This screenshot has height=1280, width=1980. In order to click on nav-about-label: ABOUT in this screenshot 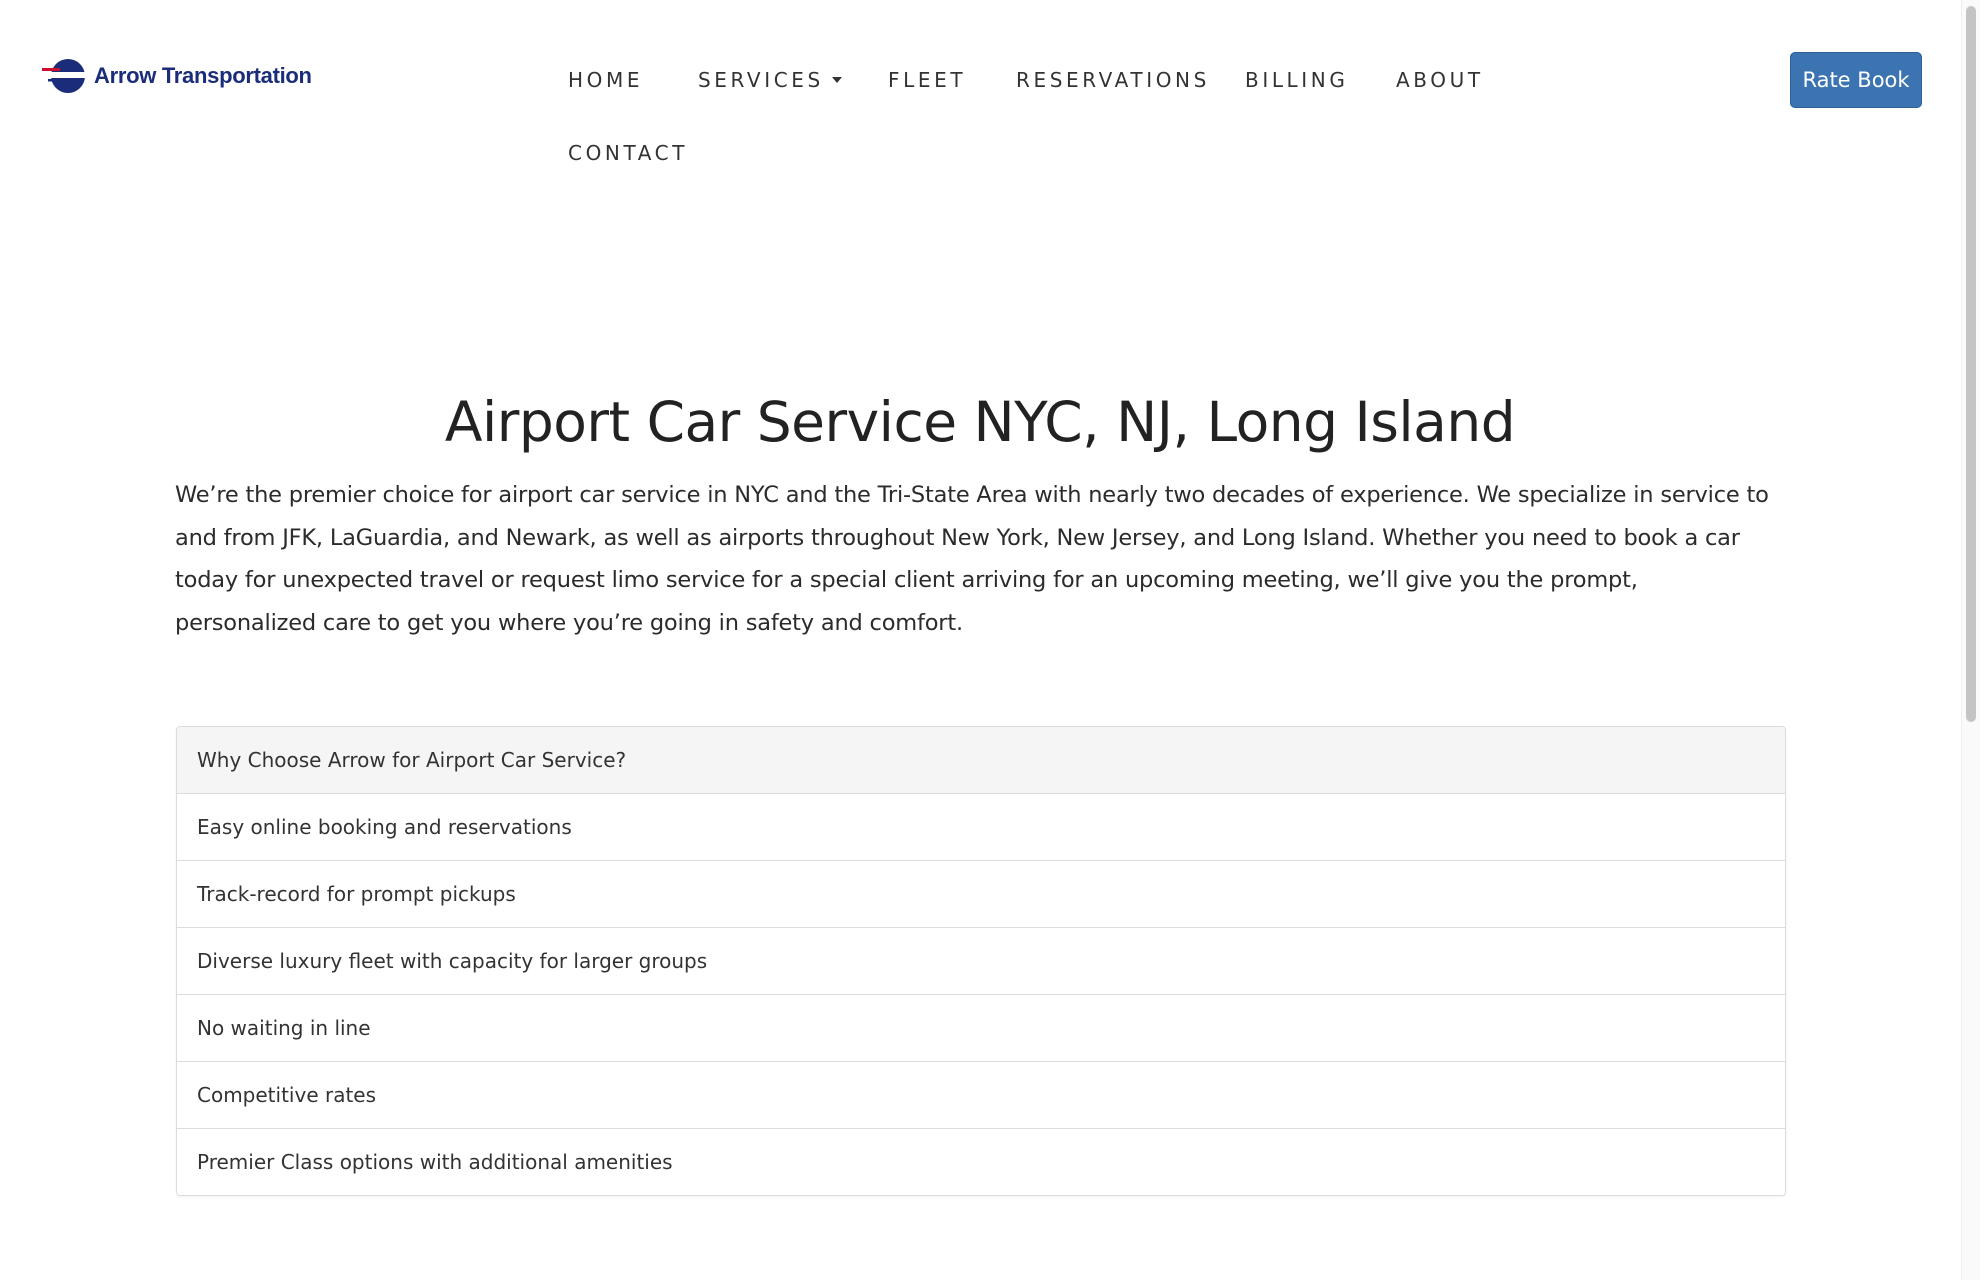, I will do `click(1440, 80)`.